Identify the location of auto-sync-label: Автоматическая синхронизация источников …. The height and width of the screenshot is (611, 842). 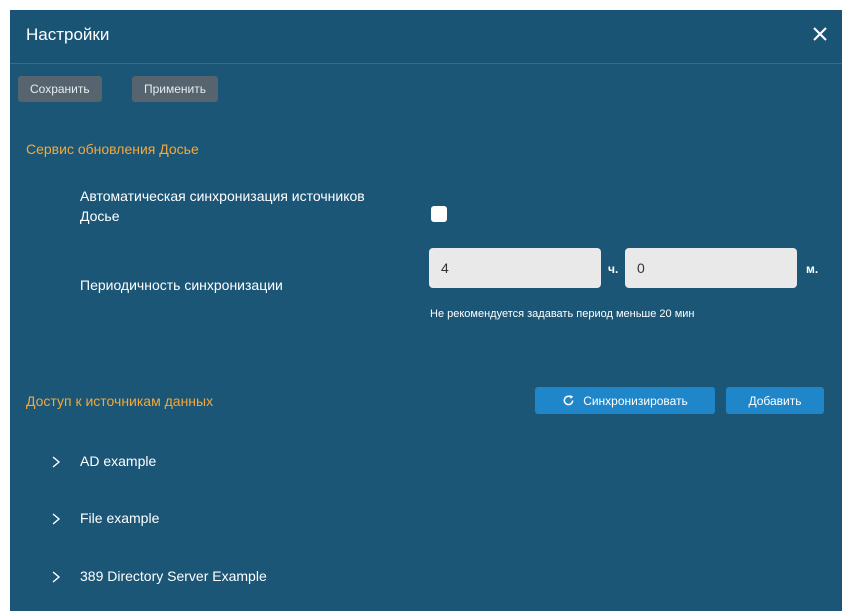
(222, 206).